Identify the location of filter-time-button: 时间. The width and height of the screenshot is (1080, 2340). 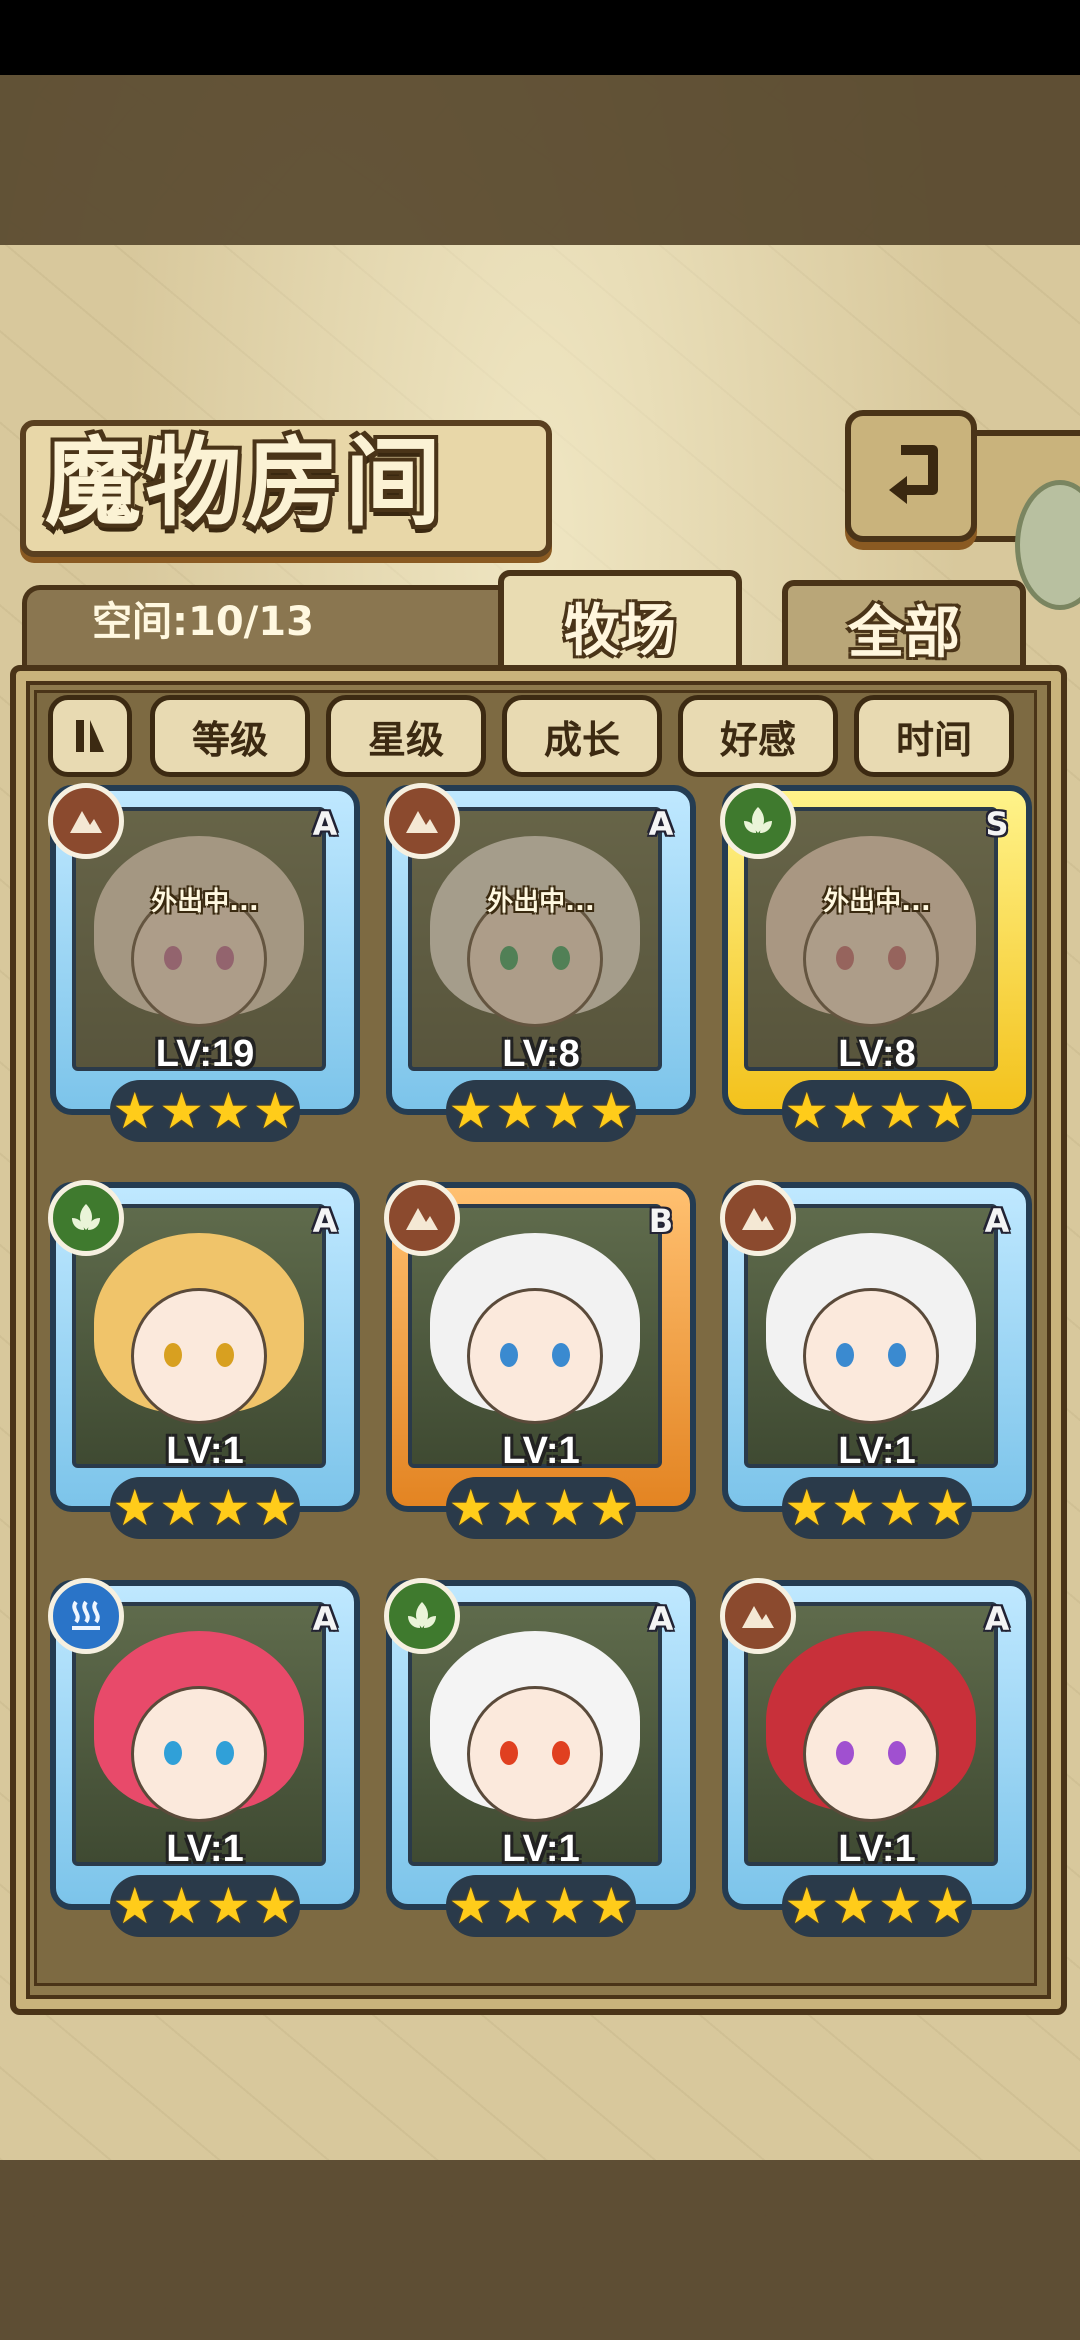
(934, 736).